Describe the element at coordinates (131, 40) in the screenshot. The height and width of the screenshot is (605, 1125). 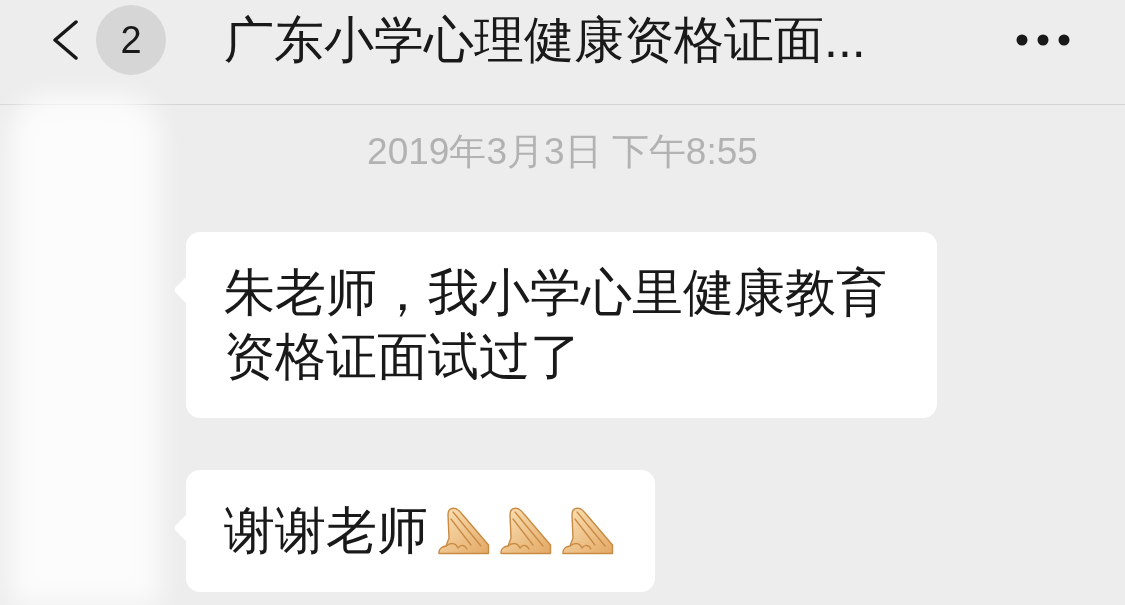
I see `unread-count-badge: 2` at that location.